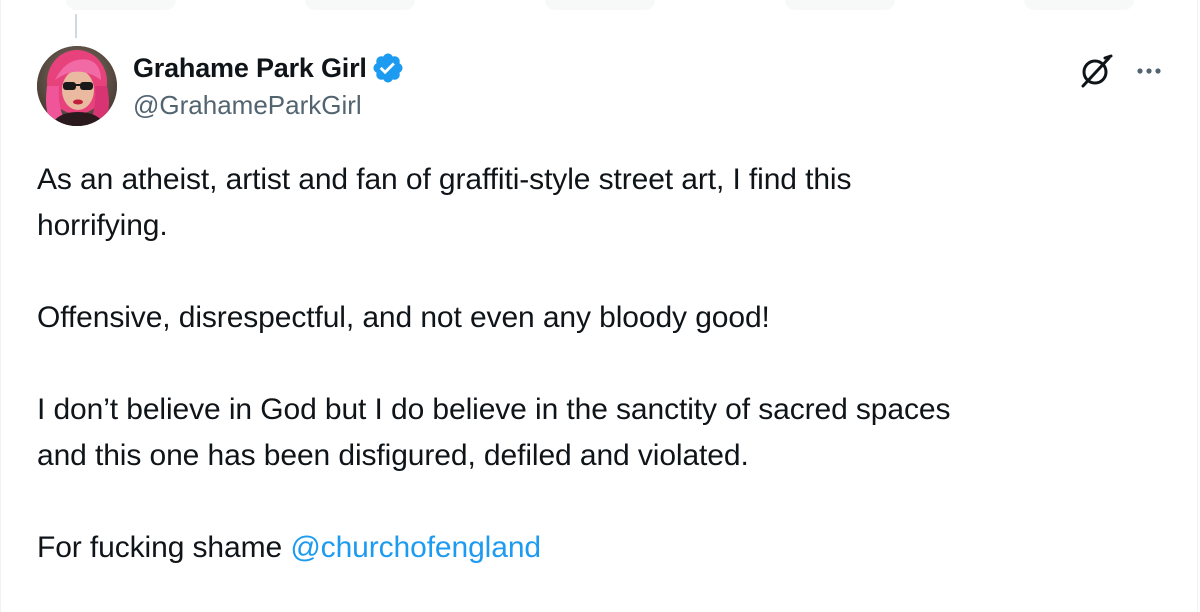 This screenshot has width=1200, height=612. I want to click on avatar-photo, so click(77, 86).